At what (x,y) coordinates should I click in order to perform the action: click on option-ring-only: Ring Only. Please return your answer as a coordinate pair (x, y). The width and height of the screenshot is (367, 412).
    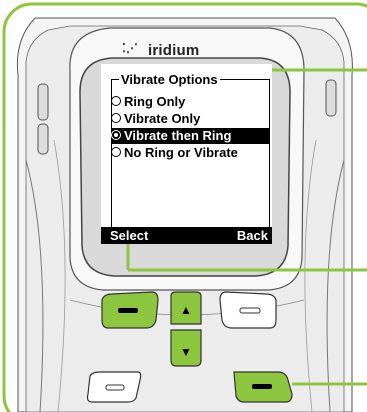
    Looking at the image, I should click on (190, 102).